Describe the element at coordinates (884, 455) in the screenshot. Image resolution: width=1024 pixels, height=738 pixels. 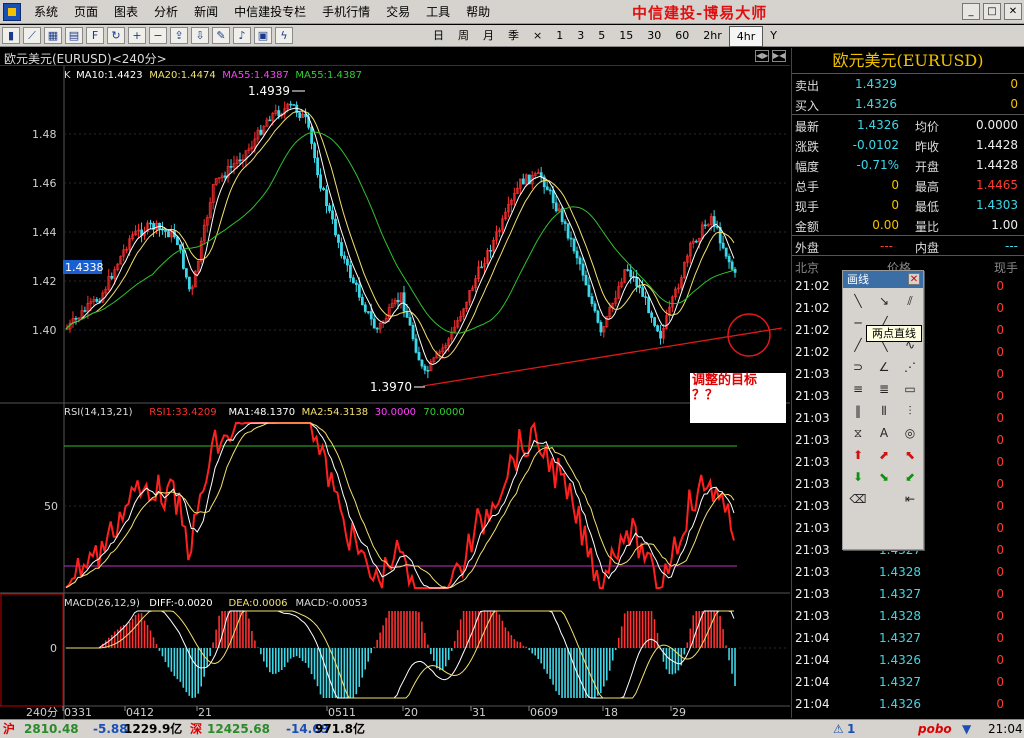
I see `arrow-up-right-icon: ⬈` at that location.